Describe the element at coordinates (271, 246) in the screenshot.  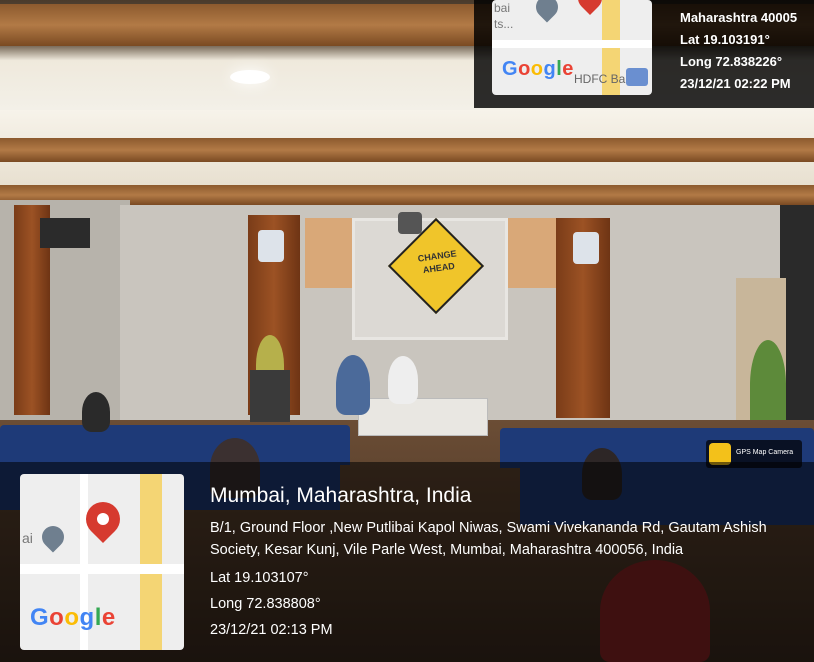
I see `emblem-left` at that location.